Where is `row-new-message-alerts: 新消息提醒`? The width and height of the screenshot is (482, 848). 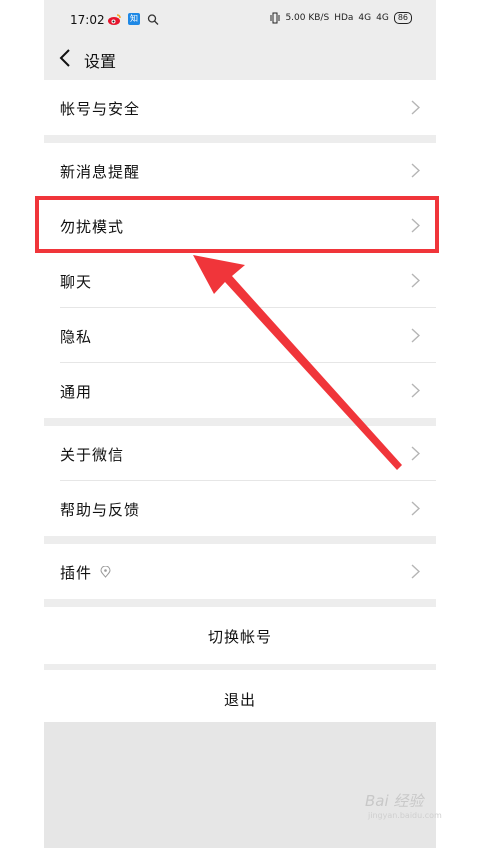 row-new-message-alerts: 新消息提醒 is located at coordinates (240, 170).